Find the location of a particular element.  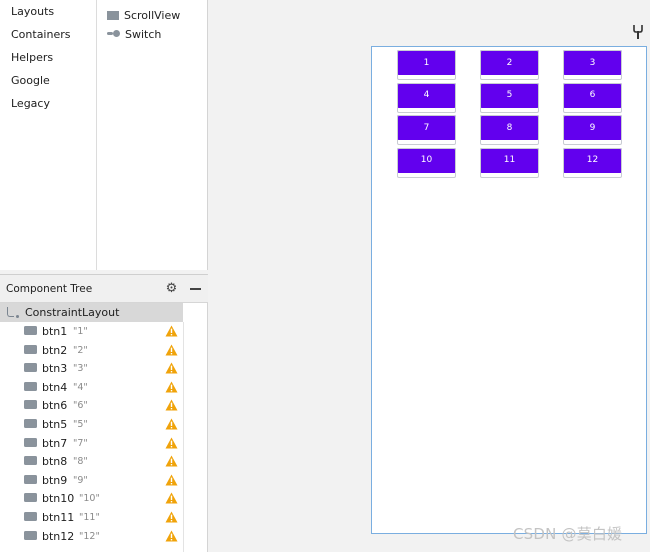

preview-button-label: 1 is located at coordinates (426, 62).